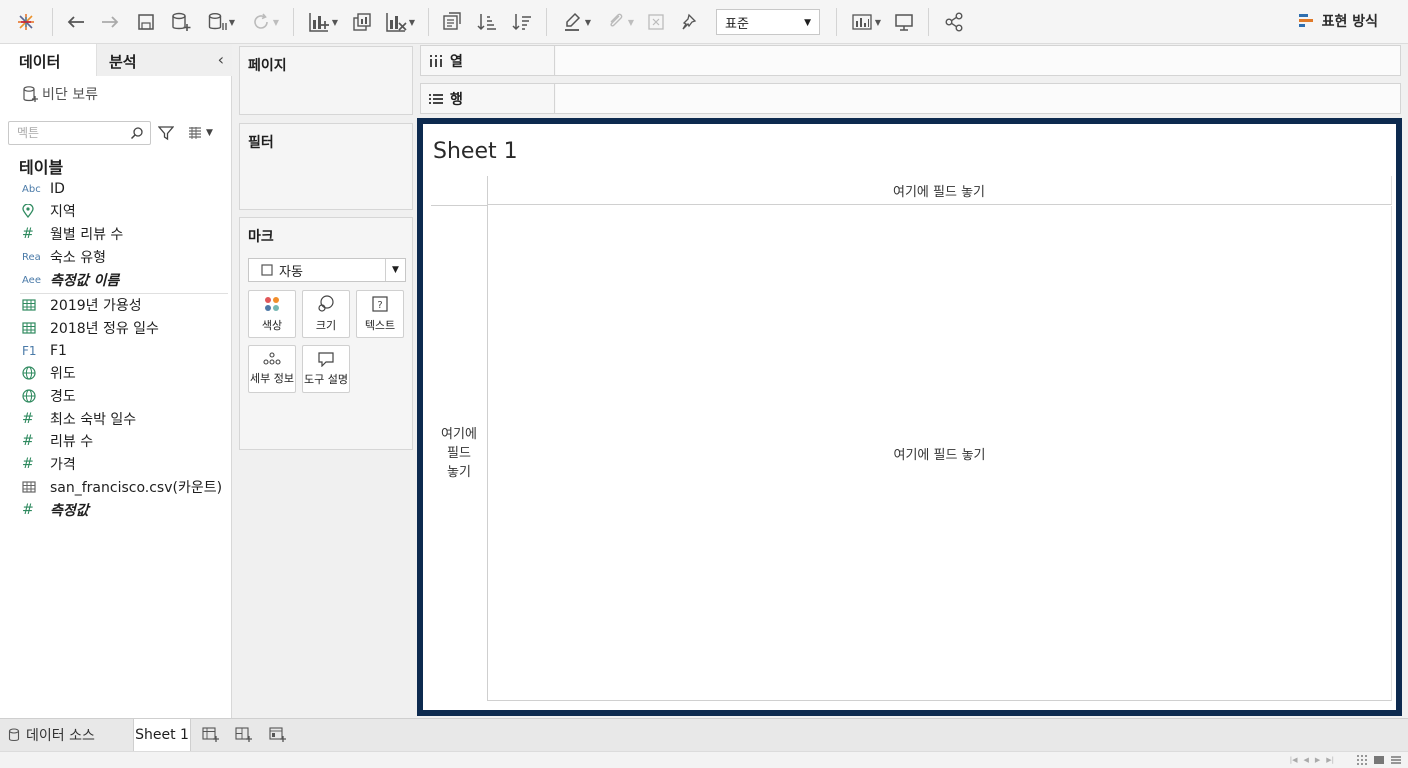 This screenshot has height=768, width=1408. What do you see at coordinates (362, 22) in the screenshot?
I see `duplicate-sheet-icon` at bounding box center [362, 22].